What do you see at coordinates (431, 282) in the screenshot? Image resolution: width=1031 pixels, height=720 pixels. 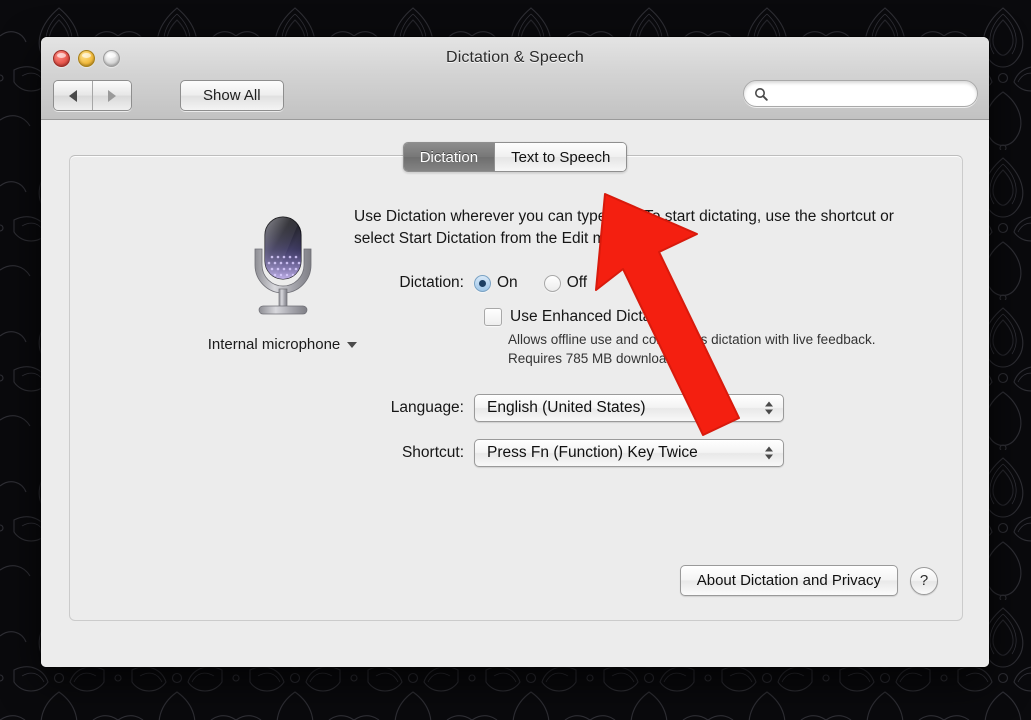 I see `dictation-label: Dictation:` at bounding box center [431, 282].